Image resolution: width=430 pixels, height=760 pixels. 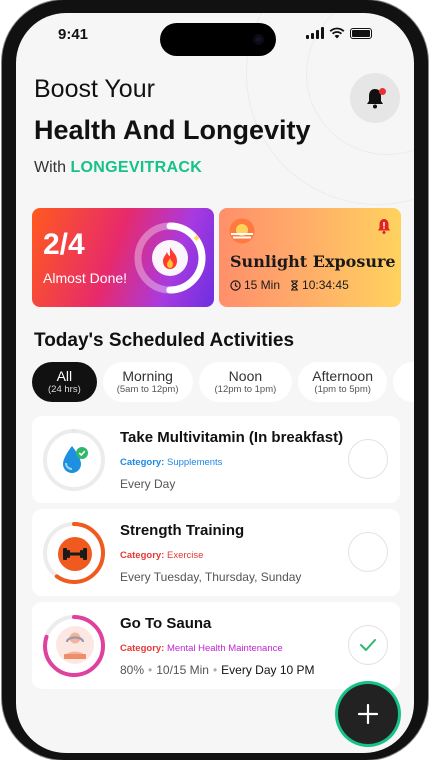 I want to click on checkmark-icon, so click(x=368, y=645).